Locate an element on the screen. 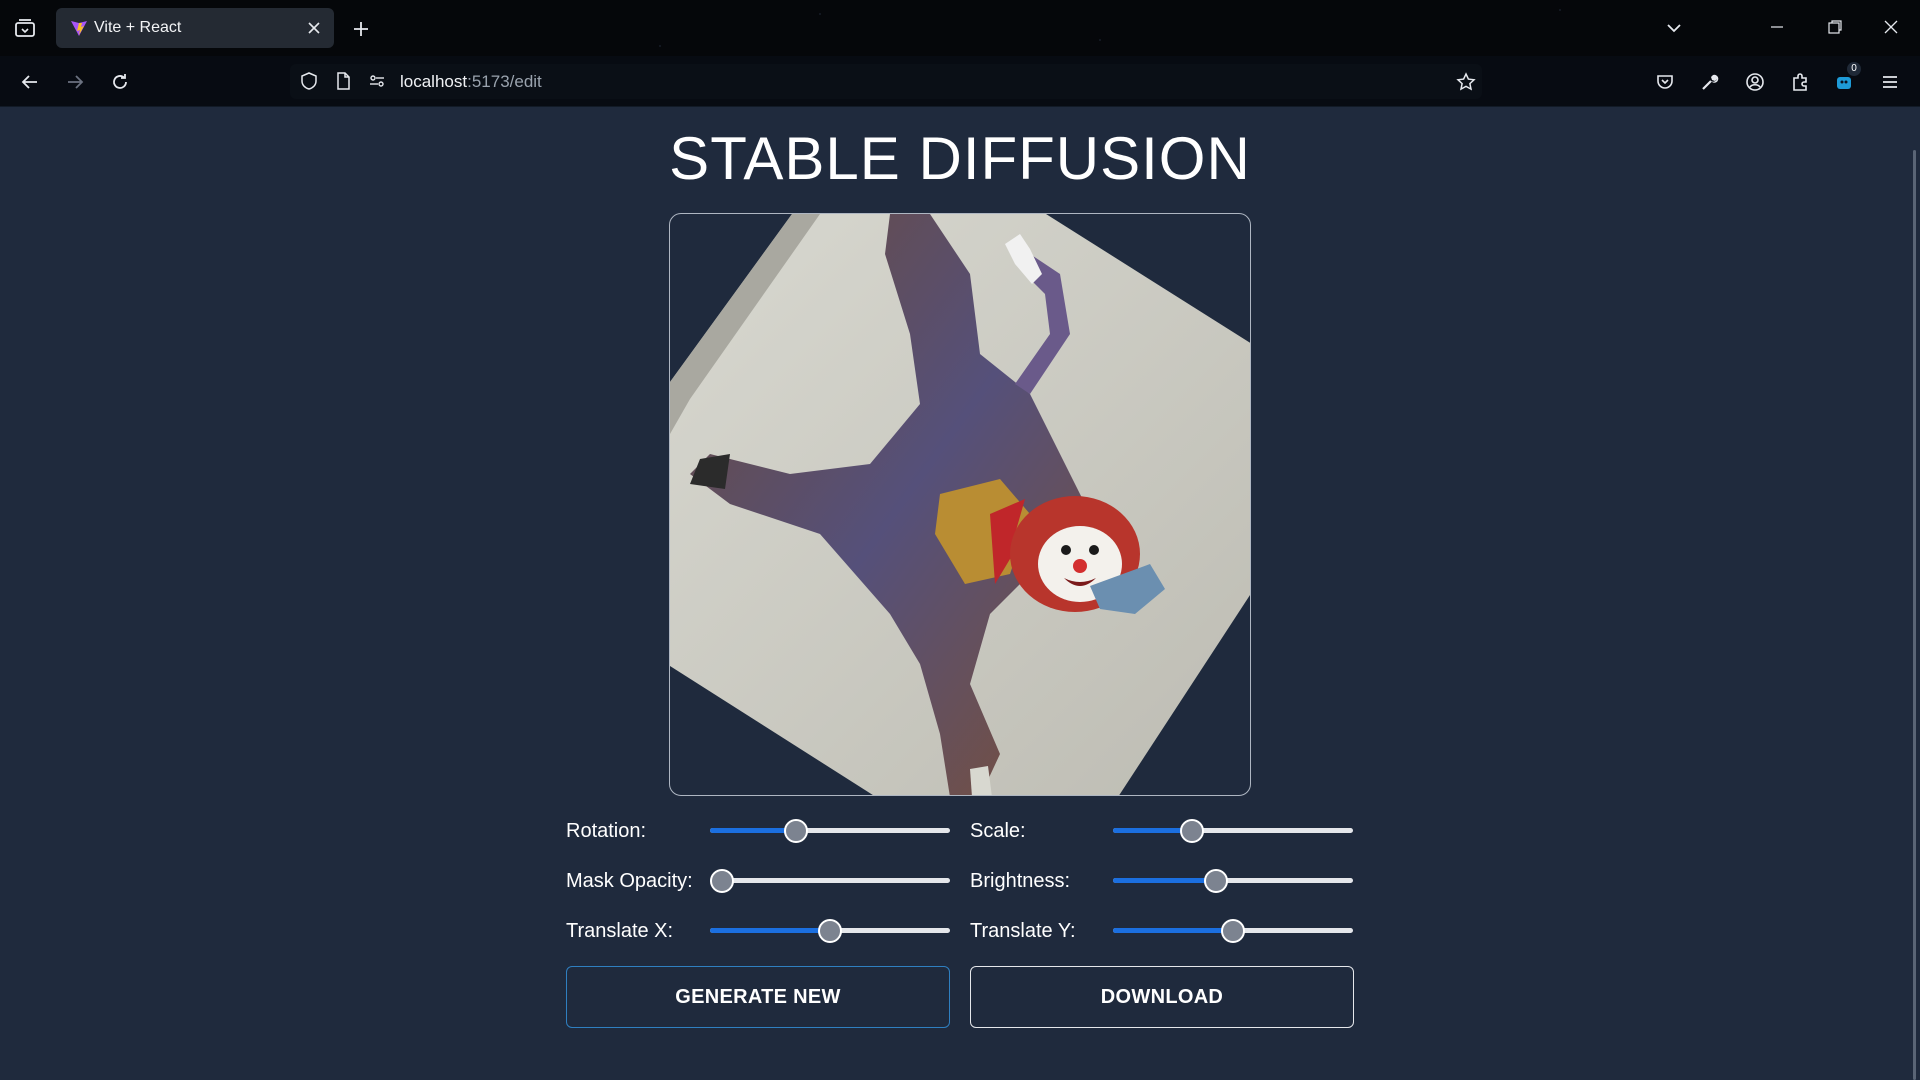  extension-badge: 0 is located at coordinates (1854, 69).